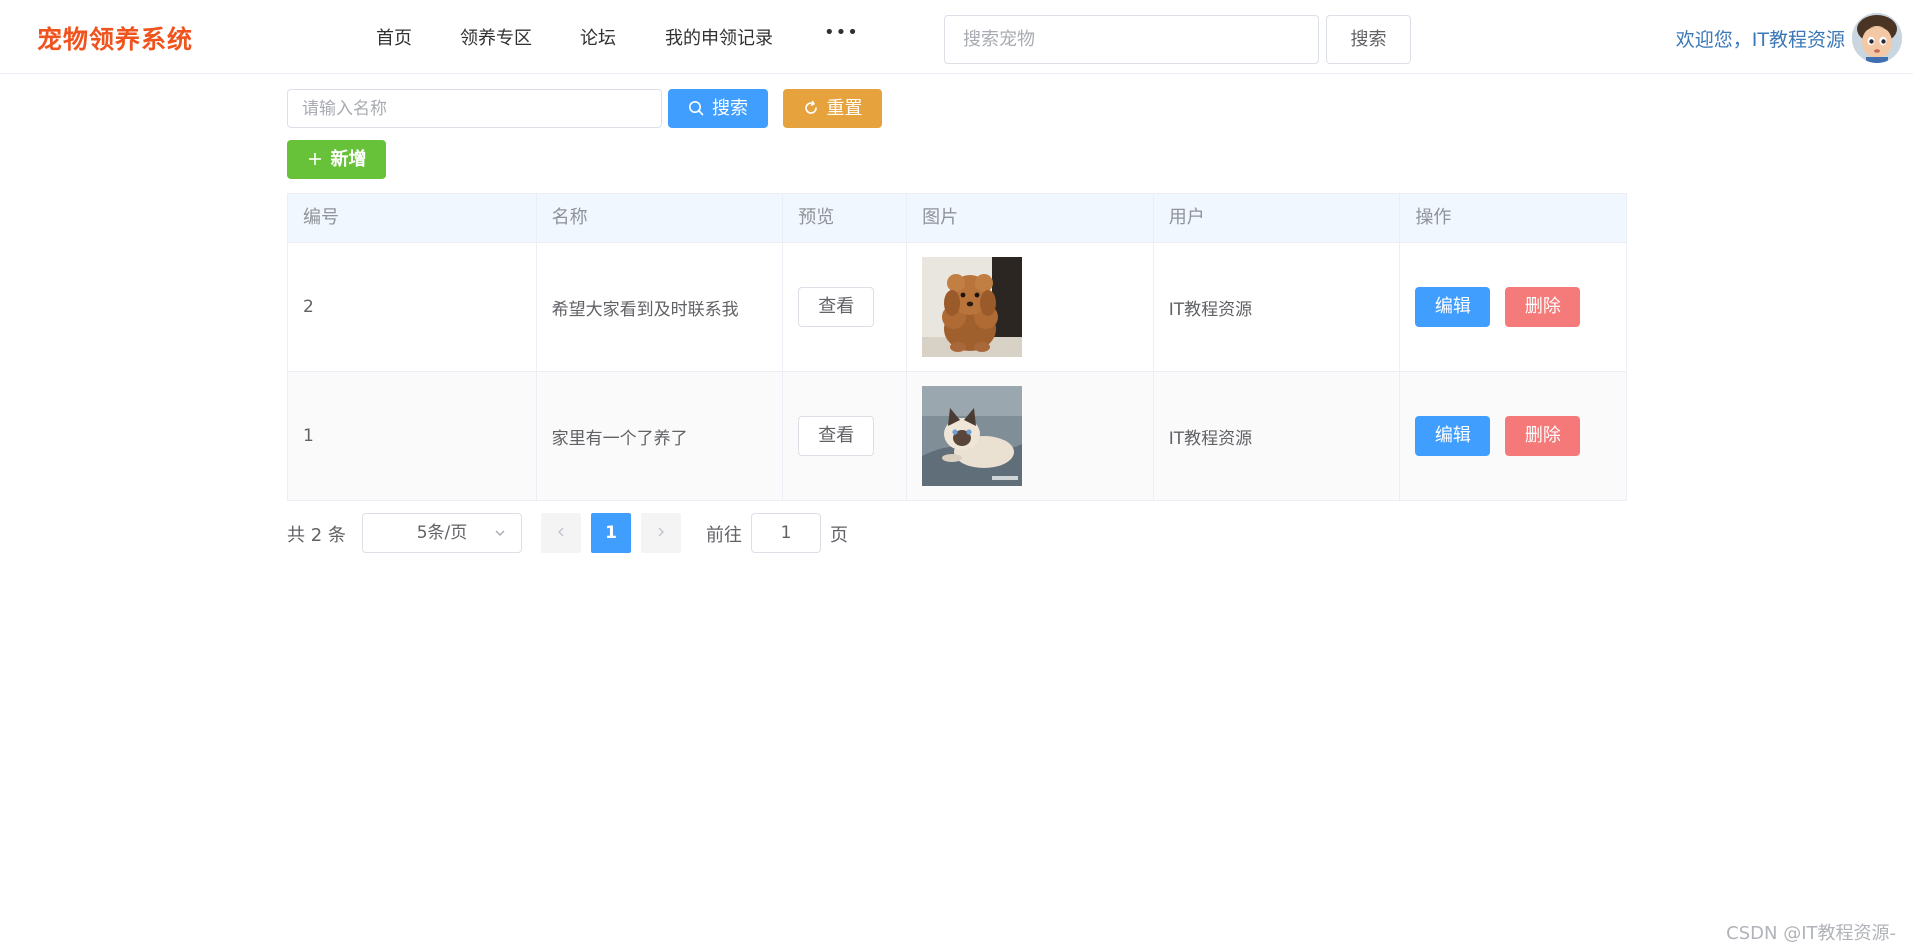 This screenshot has width=1913, height=949. What do you see at coordinates (412, 218) in the screenshot?
I see `column-header-id: 编号` at bounding box center [412, 218].